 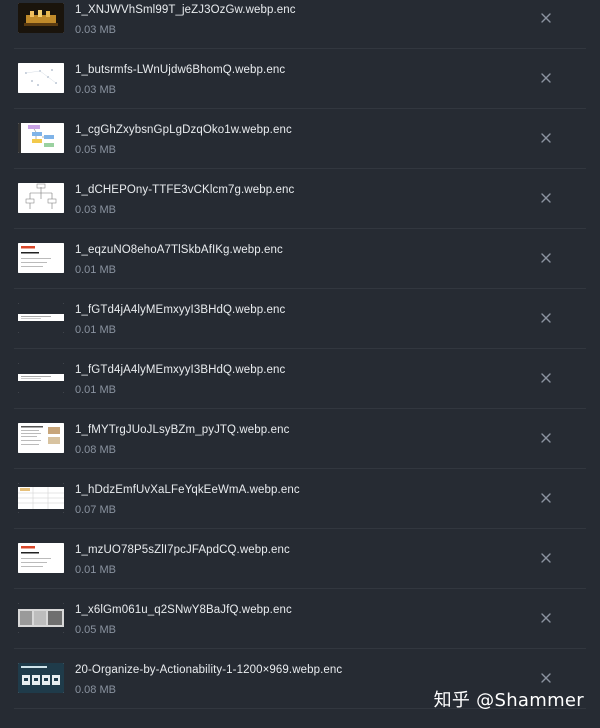 I want to click on file-list-item: 1_XNJWVhSml99T_jeZJ3OzGw.webp.enc 0.03 MB, so click(x=300, y=24).